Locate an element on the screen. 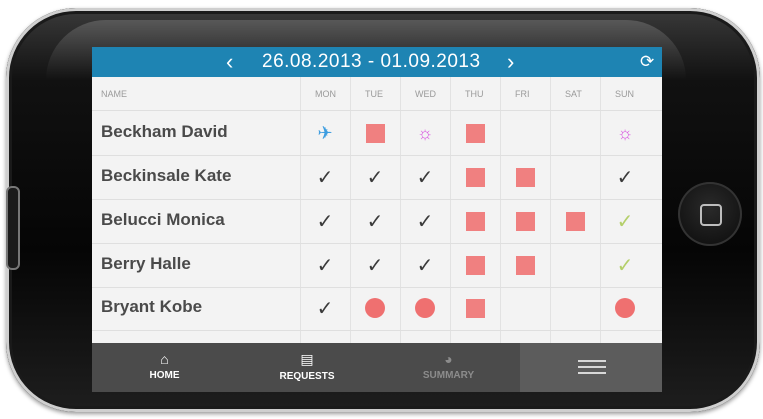  week-header: ‹ 26.08.2013 - 01.09.2013 › ⟳ is located at coordinates (377, 62).